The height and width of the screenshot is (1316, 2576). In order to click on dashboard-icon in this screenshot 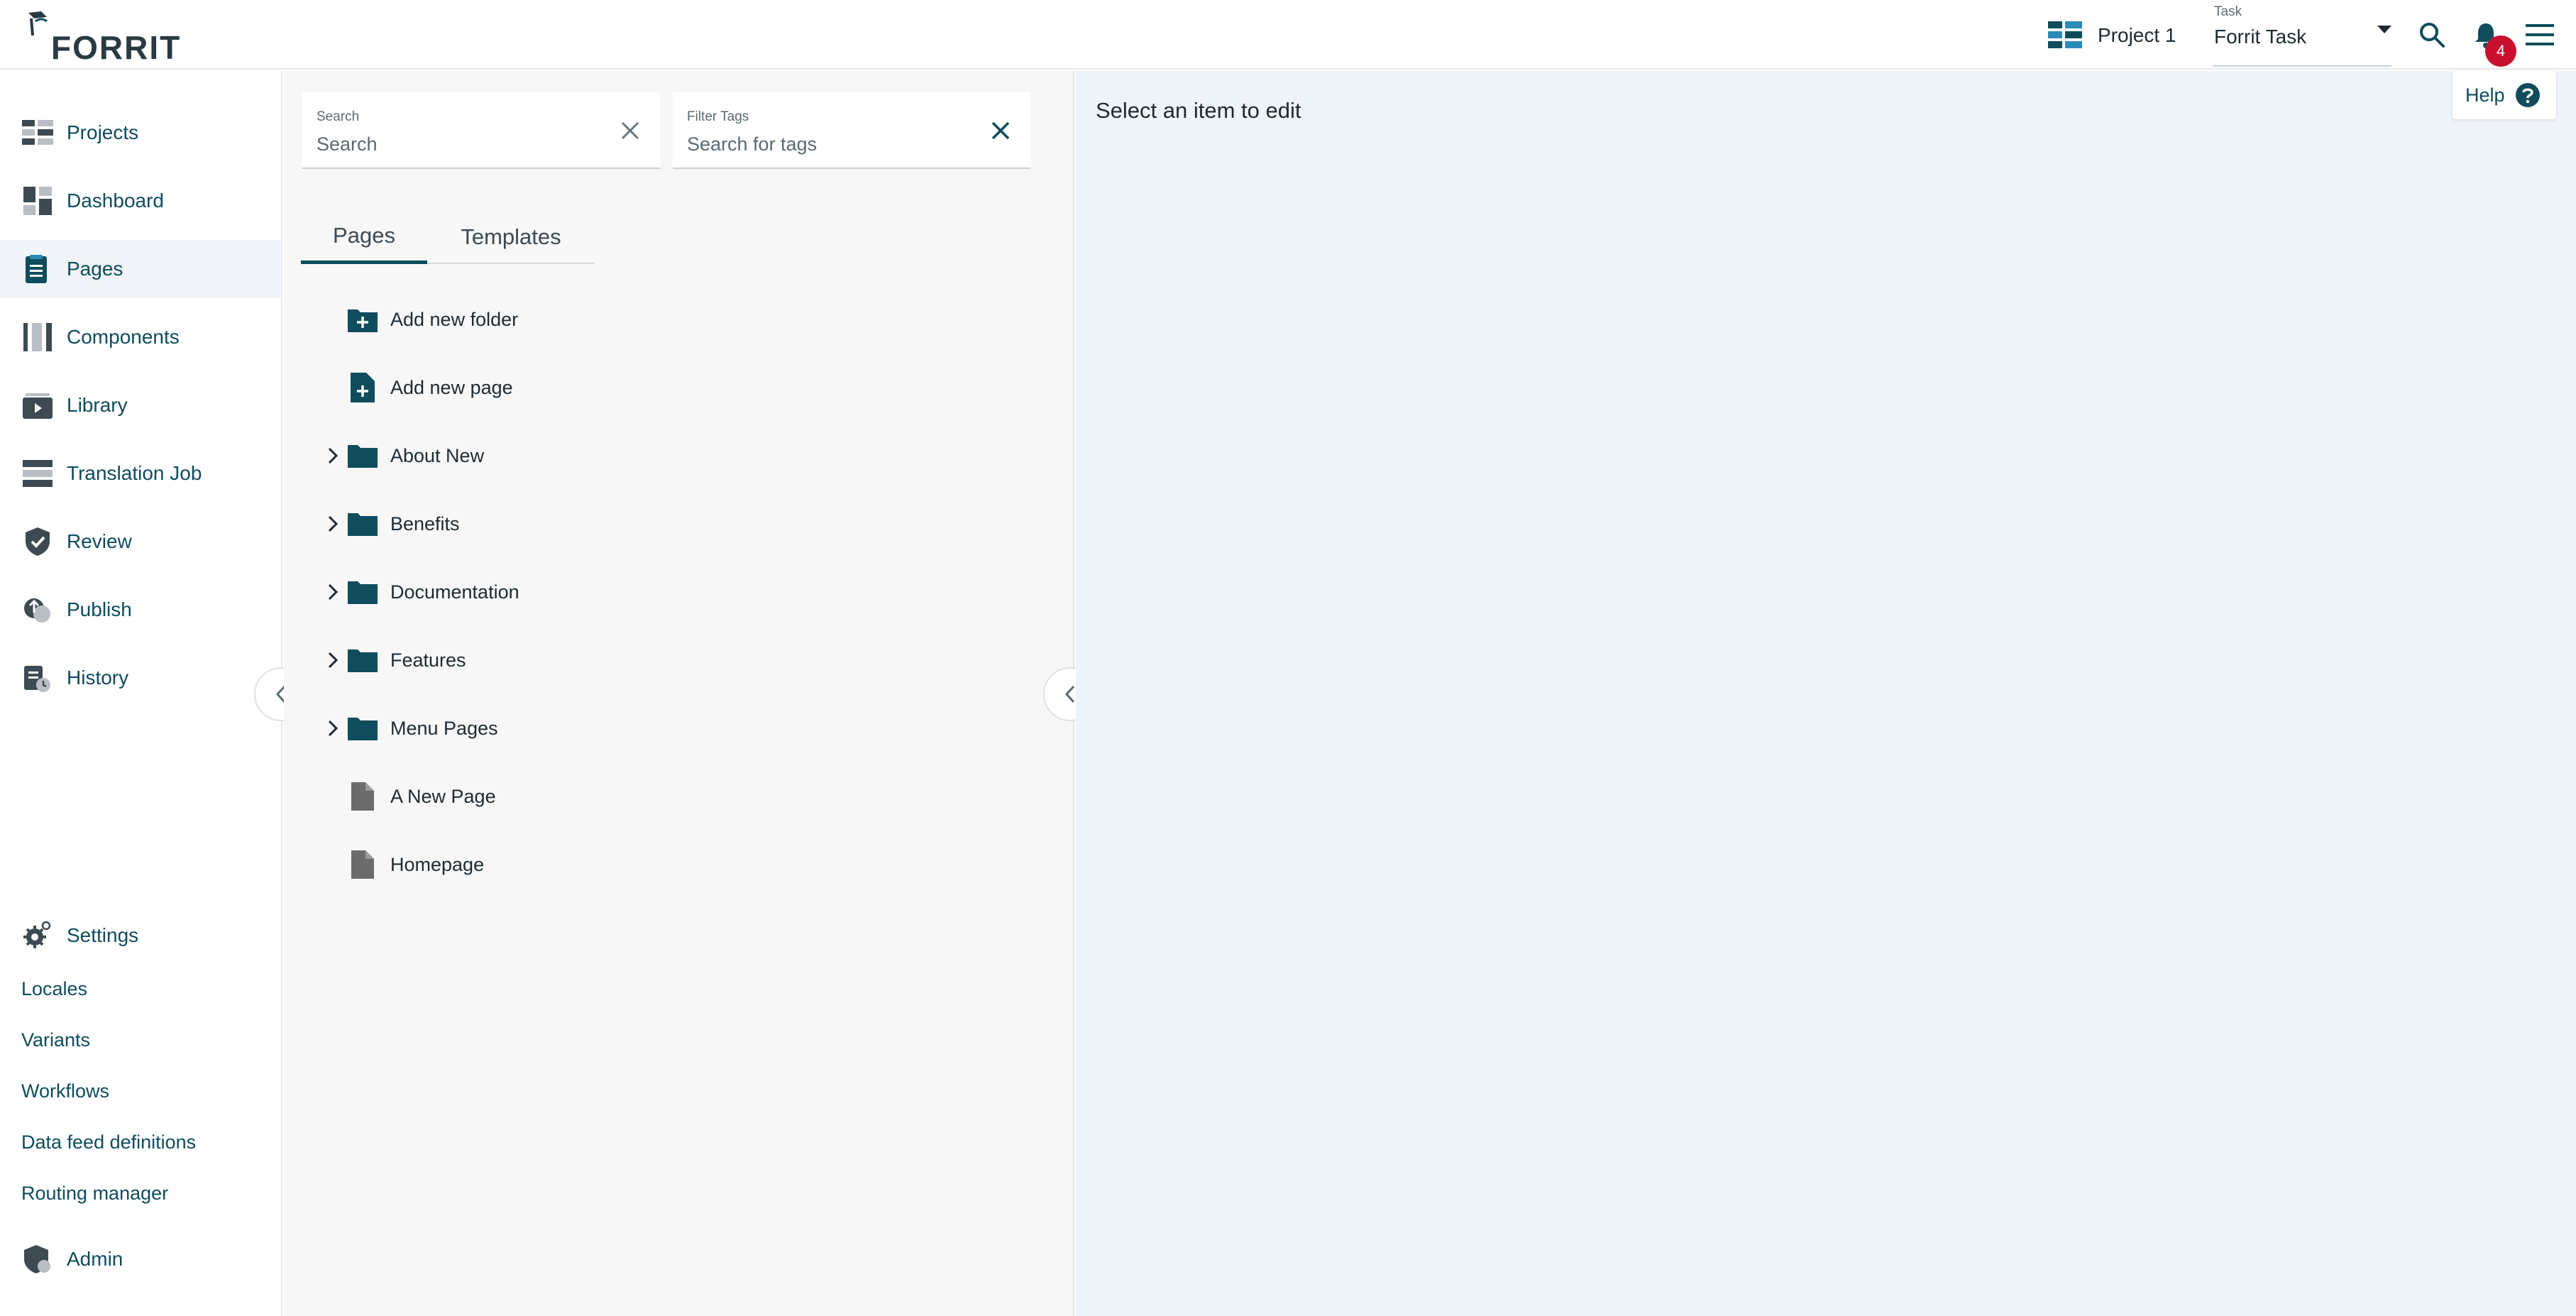, I will do `click(37, 201)`.